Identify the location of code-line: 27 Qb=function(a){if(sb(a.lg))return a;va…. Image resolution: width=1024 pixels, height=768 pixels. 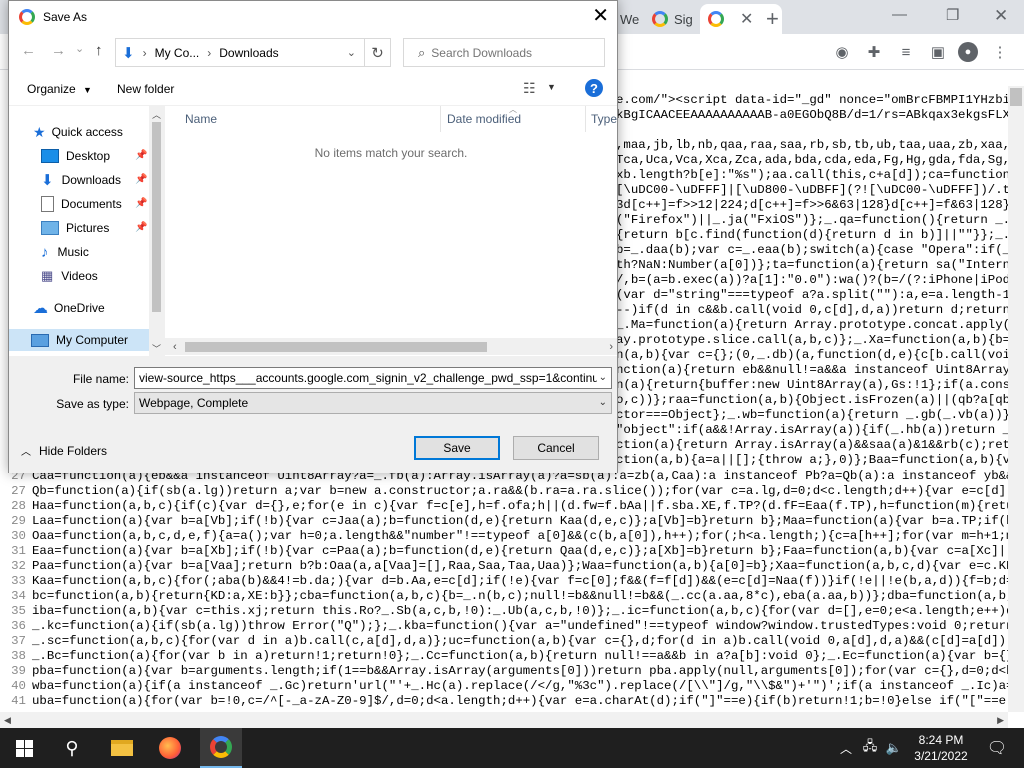
(504, 491).